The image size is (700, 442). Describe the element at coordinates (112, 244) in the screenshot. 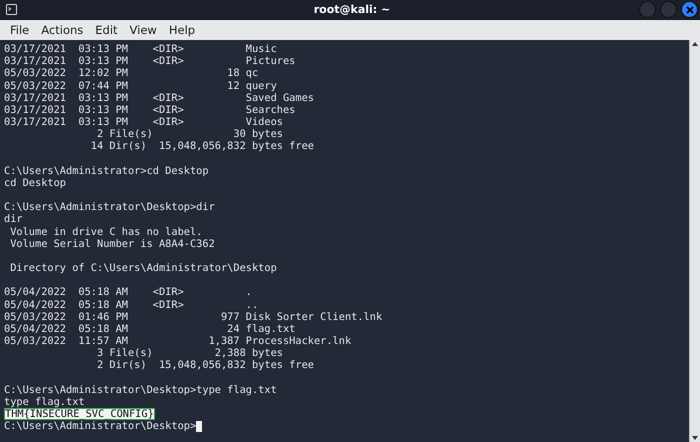

I see `terminal-line: Volume Serial Number is A8A4-C362` at that location.